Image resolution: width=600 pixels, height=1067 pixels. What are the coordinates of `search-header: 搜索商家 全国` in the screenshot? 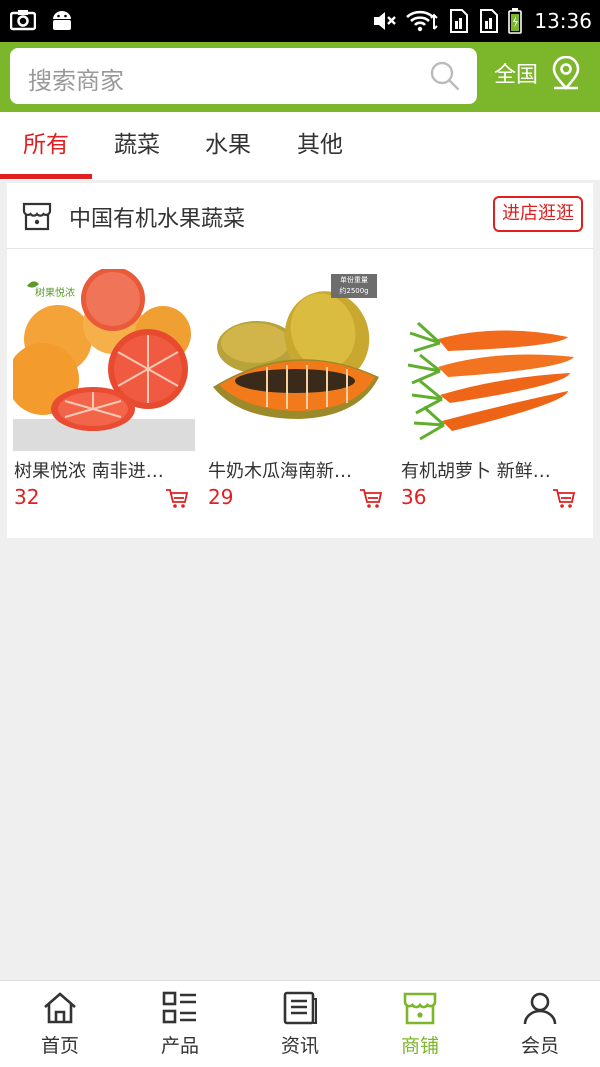 It's located at (300, 77).